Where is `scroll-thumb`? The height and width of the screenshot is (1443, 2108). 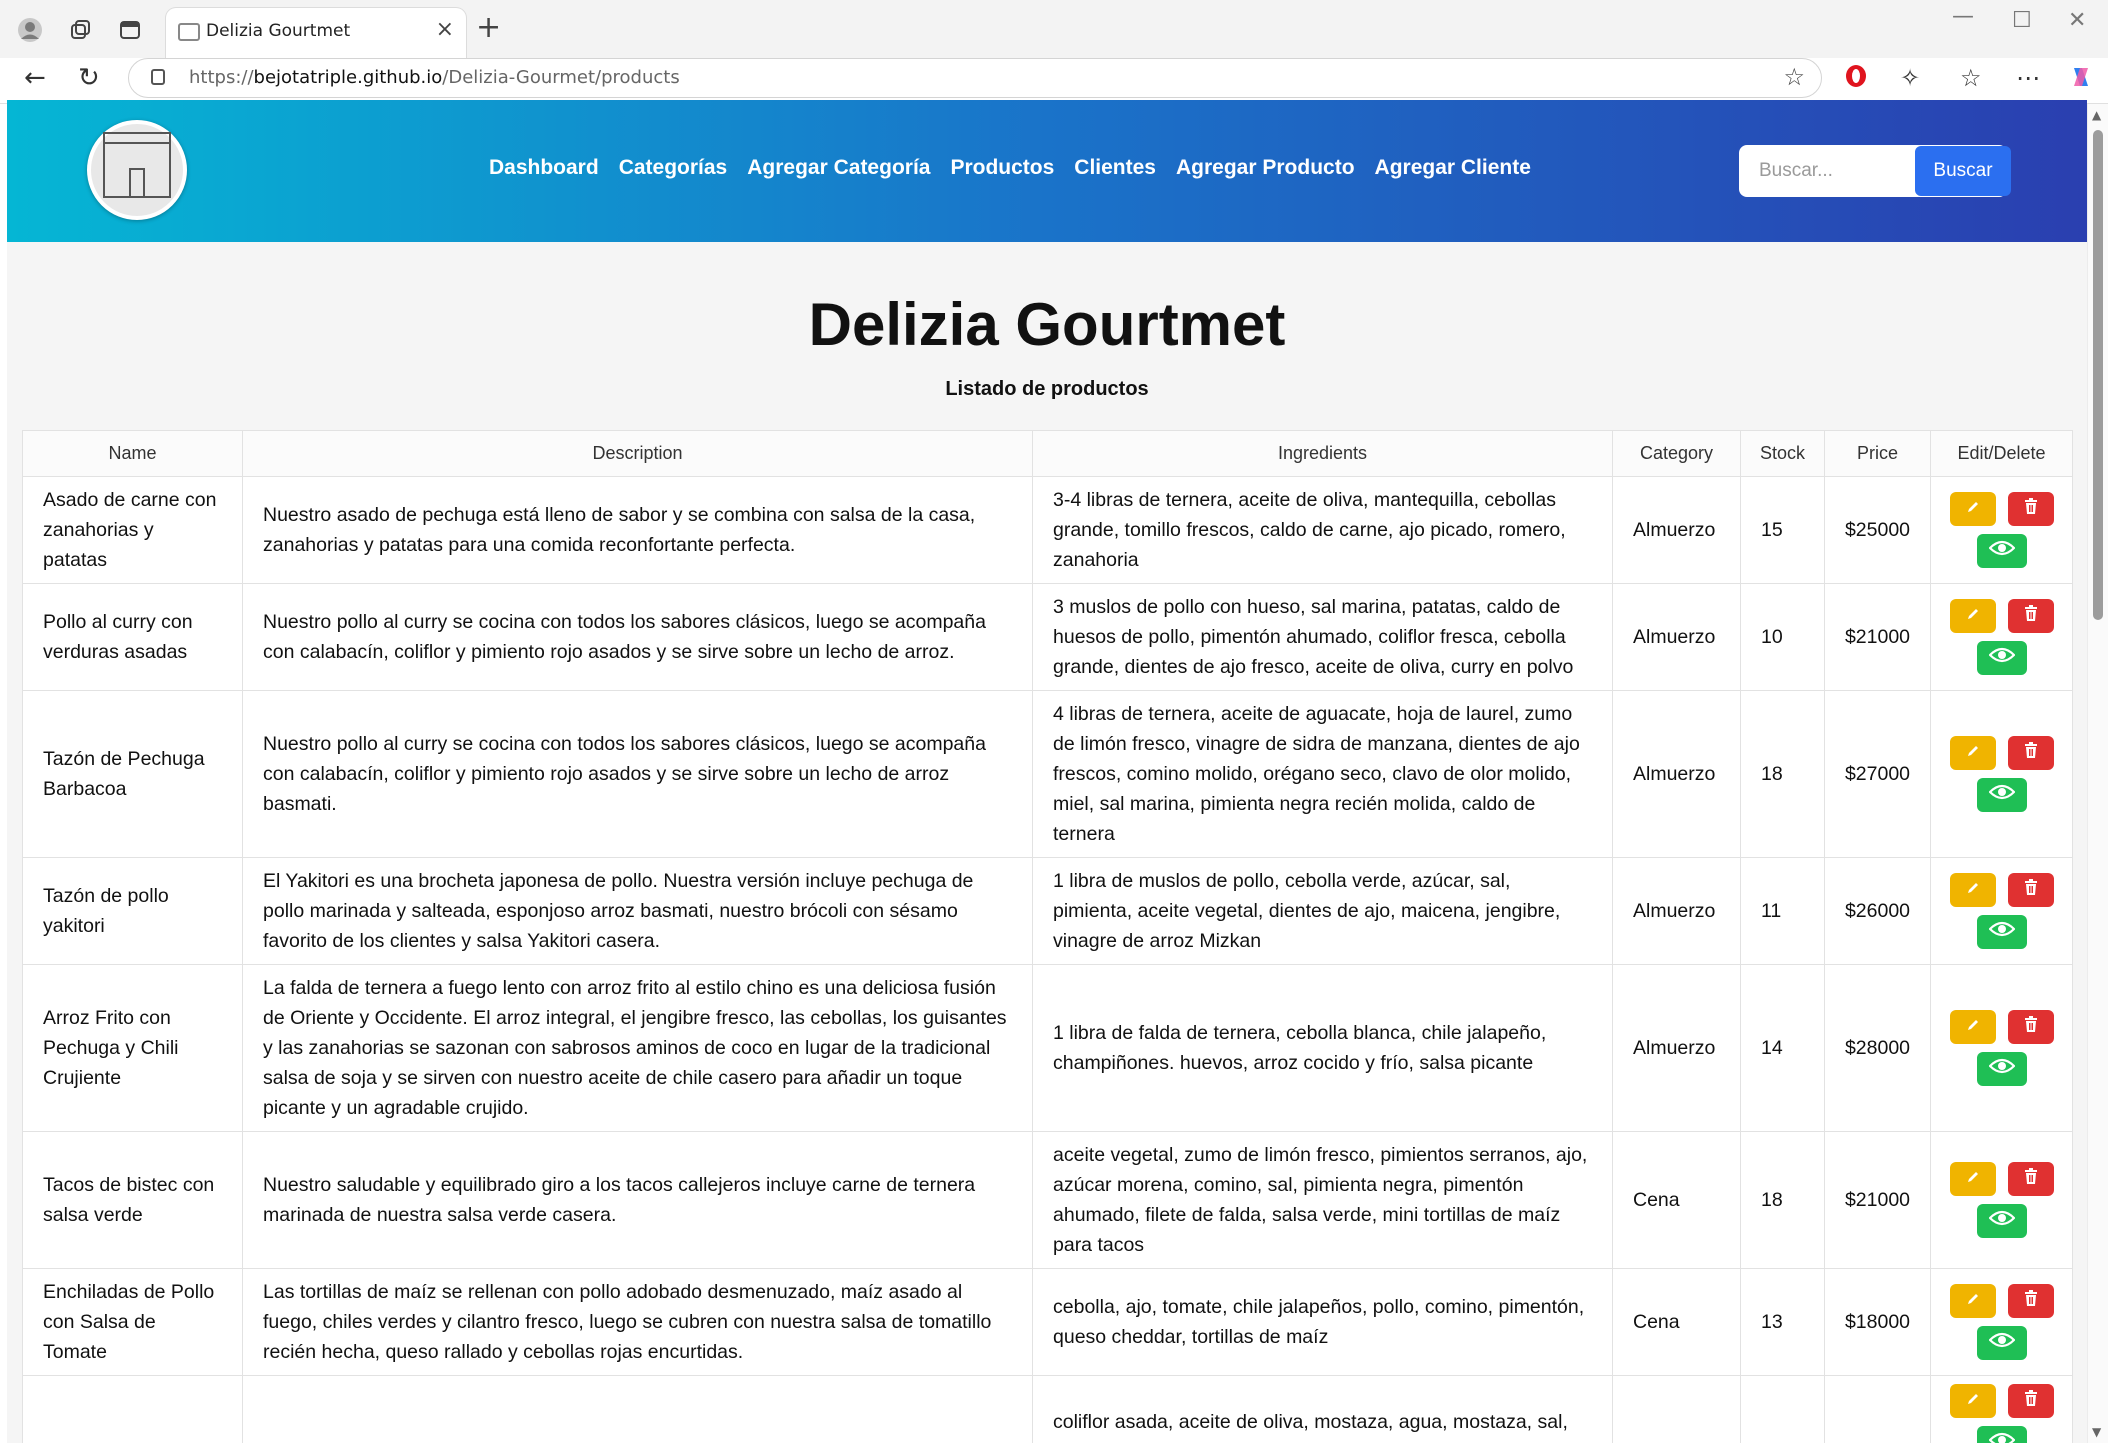
scroll-thumb is located at coordinates (2098, 375).